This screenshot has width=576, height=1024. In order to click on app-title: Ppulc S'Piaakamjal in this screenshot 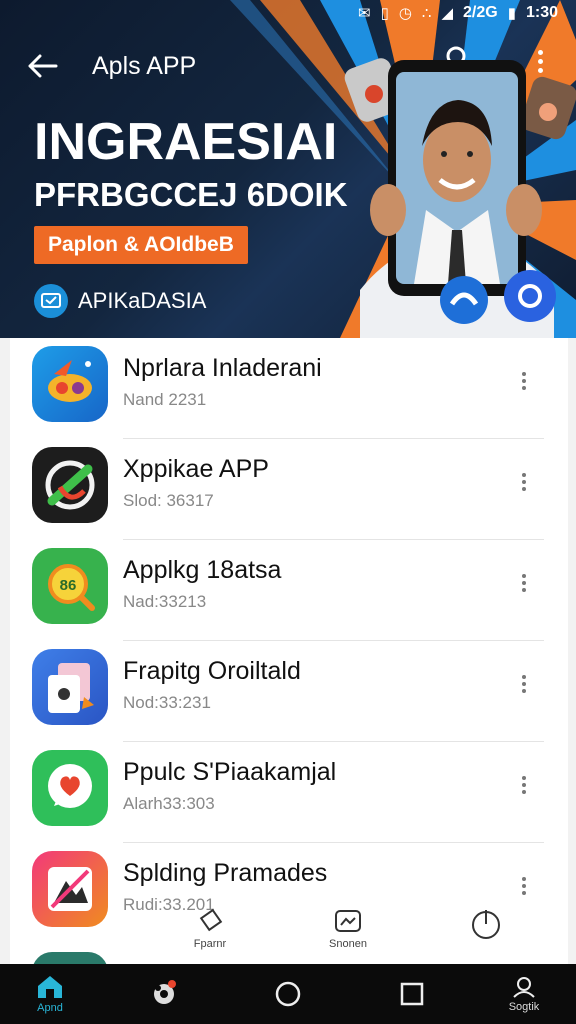, I will do `click(230, 772)`.